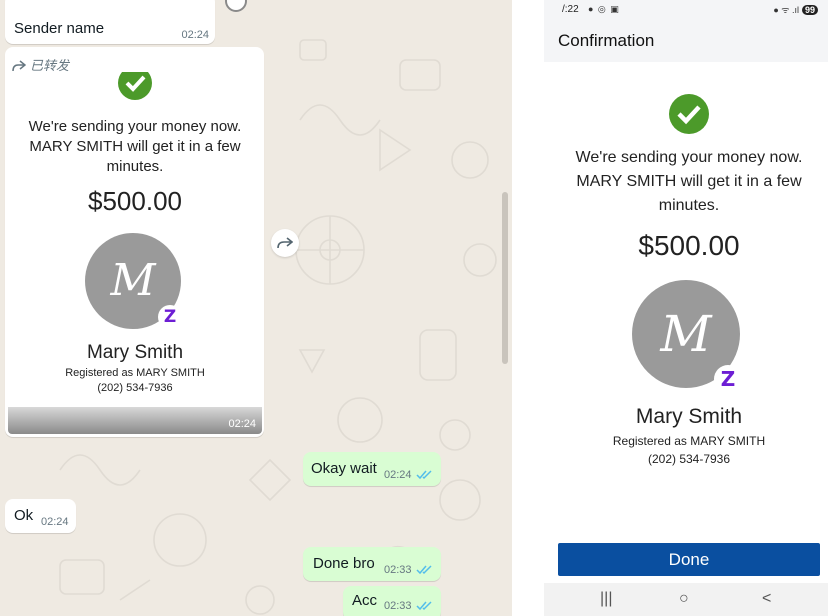 The width and height of the screenshot is (828, 616). Describe the element at coordinates (689, 245) in the screenshot. I see `amount: $500.00` at that location.